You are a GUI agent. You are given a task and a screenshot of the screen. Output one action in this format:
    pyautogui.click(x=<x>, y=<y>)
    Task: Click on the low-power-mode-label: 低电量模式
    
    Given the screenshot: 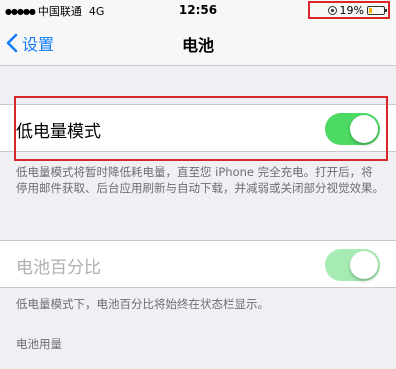 What is the action you would take?
    pyautogui.click(x=58, y=132)
    